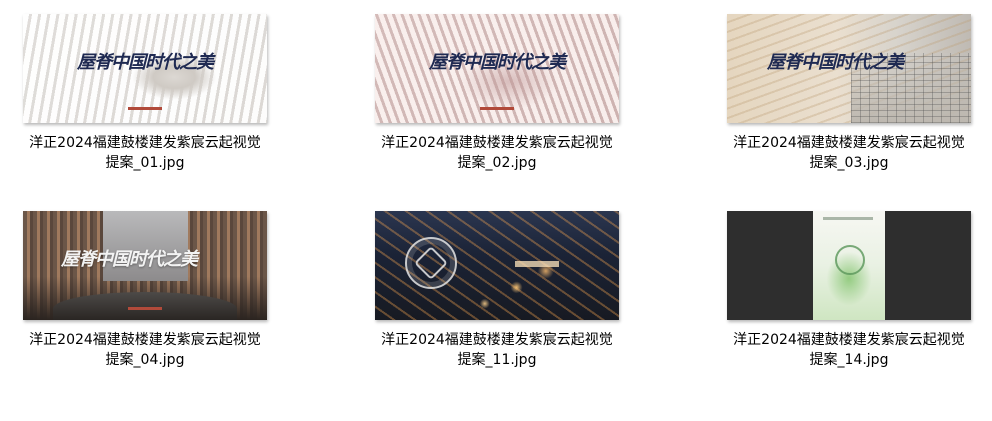 Image resolution: width=992 pixels, height=421 pixels. Describe the element at coordinates (497, 153) in the screenshot. I see `file-name: 洋正2024福建鼓楼建发紫宸云起视觉 提案_02.jpg` at that location.